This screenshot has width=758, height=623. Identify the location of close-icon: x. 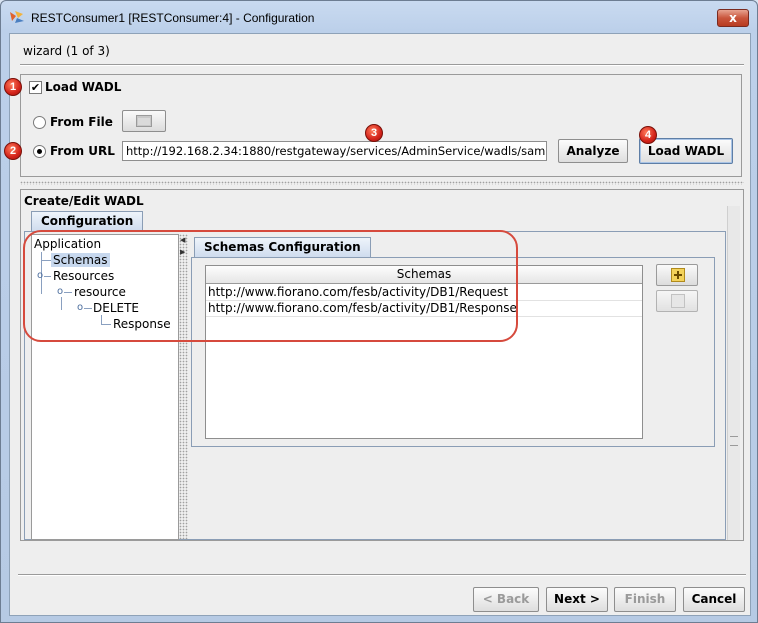
(733, 18).